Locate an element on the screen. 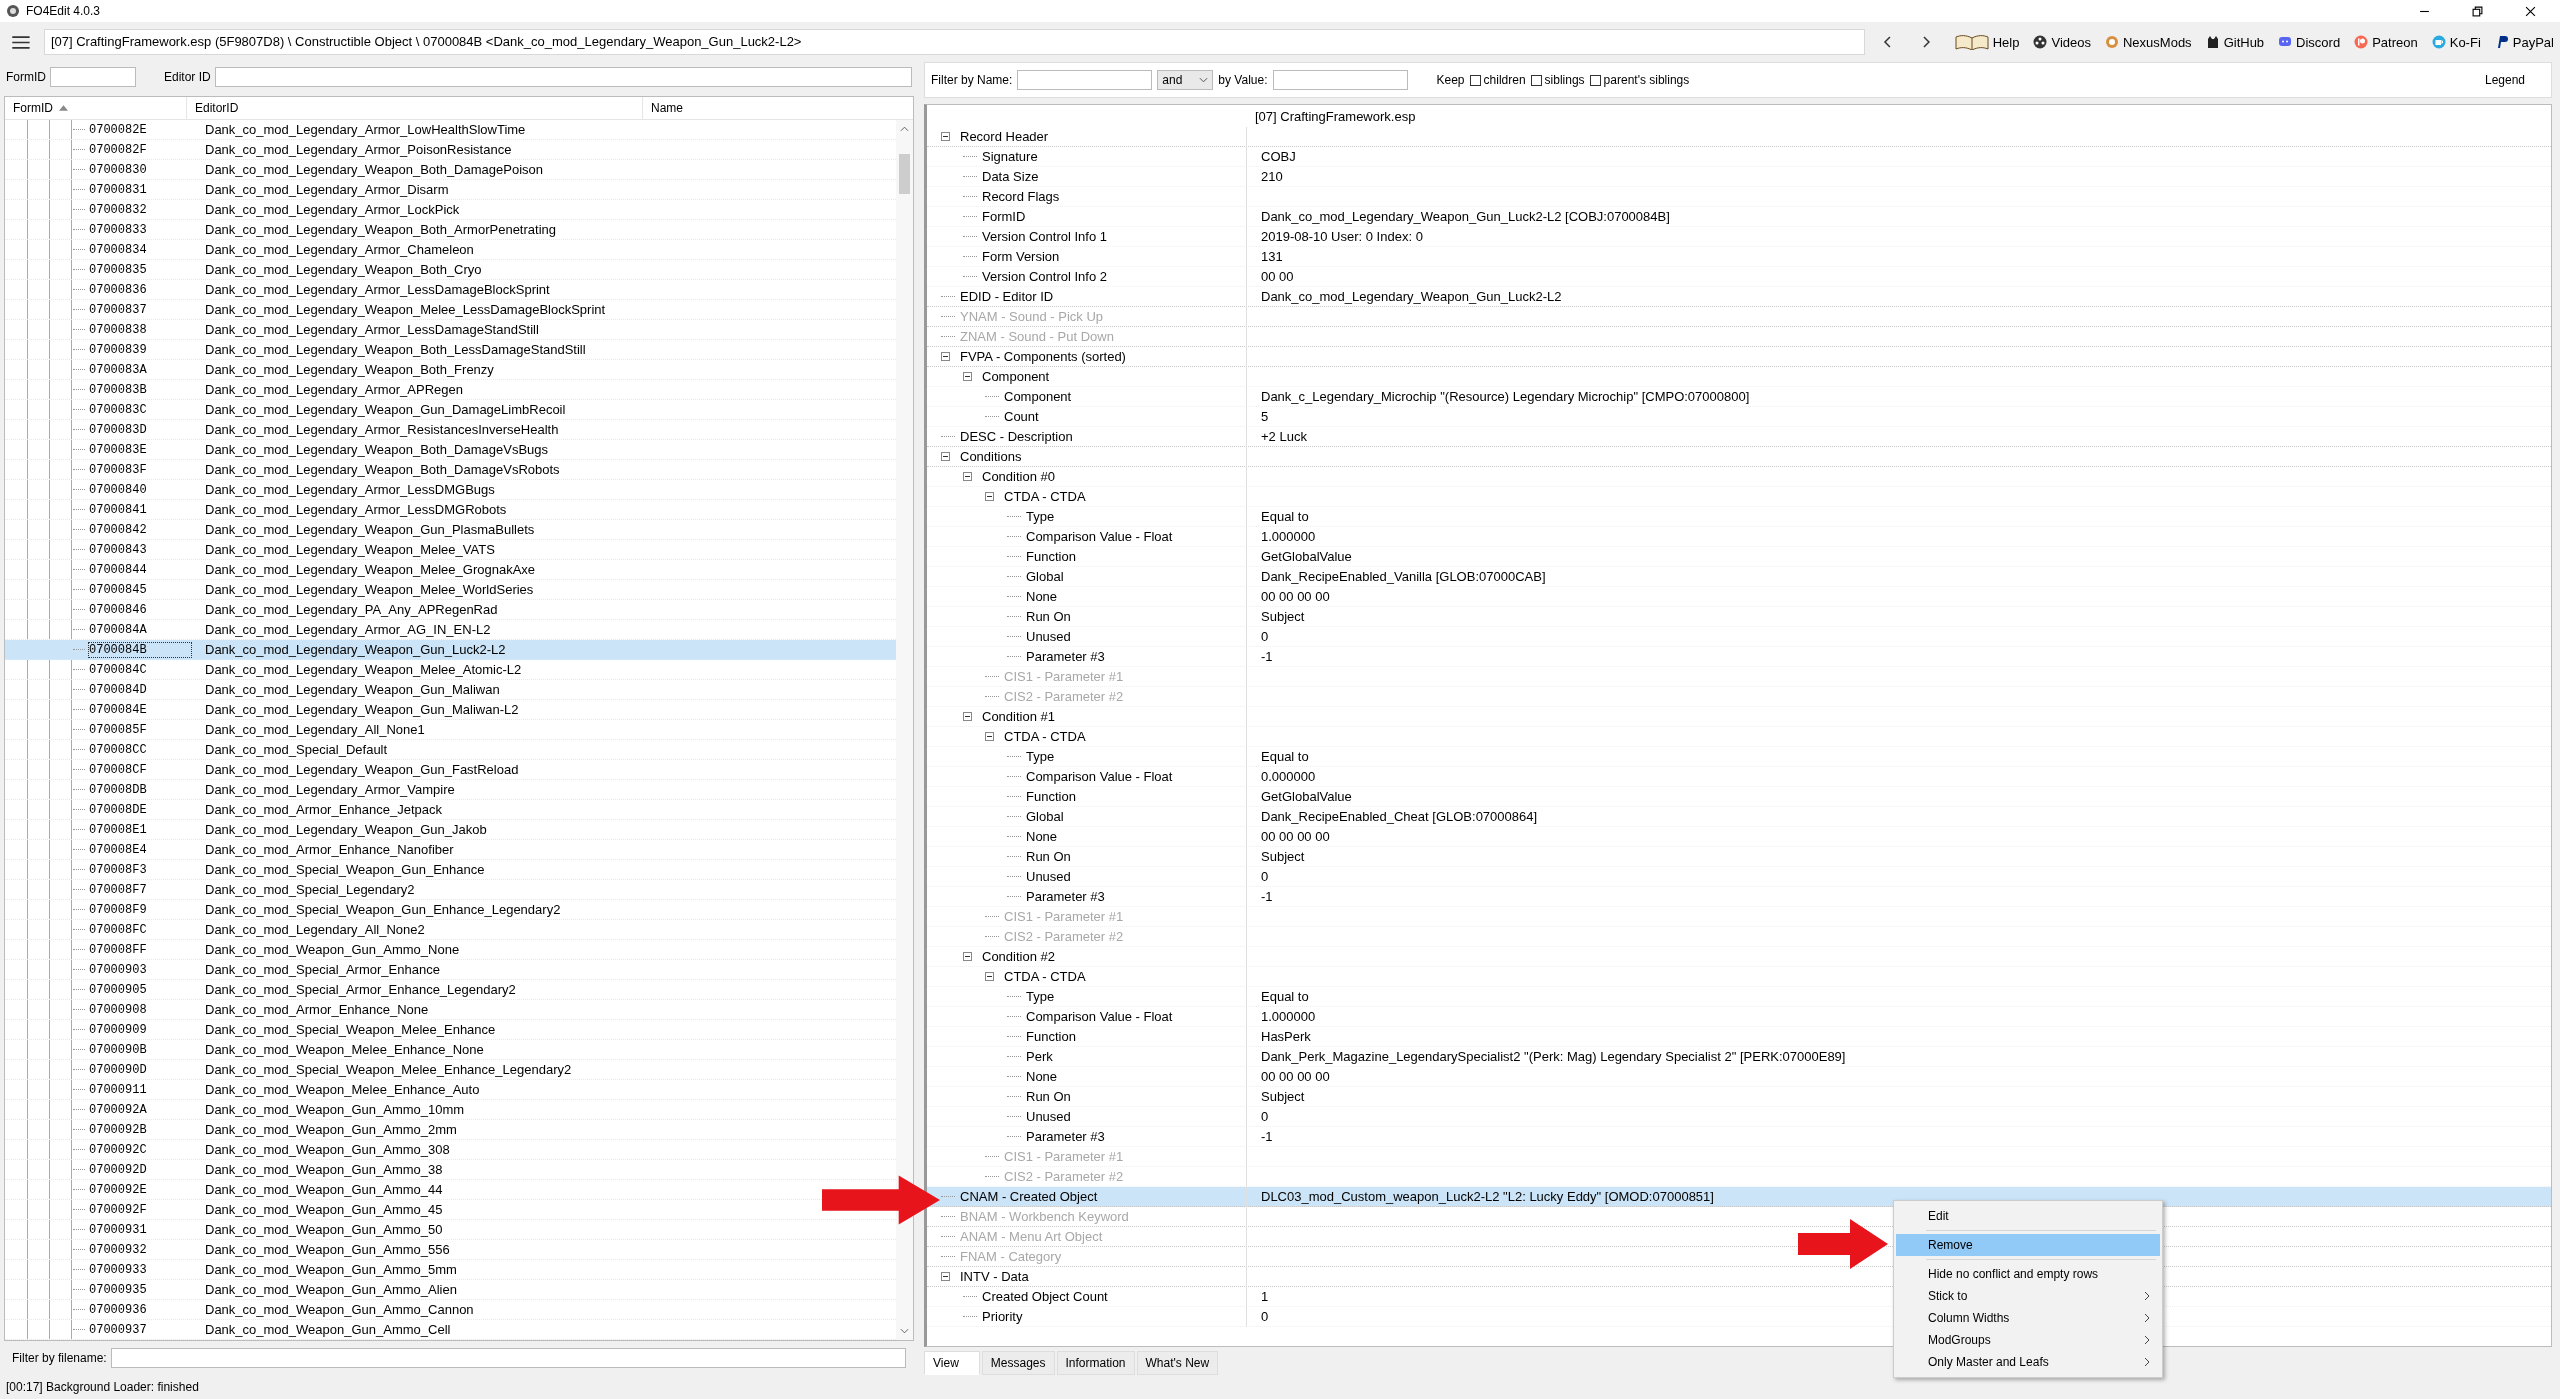 This screenshot has height=1399, width=2560. editor-id-field is located at coordinates (563, 77).